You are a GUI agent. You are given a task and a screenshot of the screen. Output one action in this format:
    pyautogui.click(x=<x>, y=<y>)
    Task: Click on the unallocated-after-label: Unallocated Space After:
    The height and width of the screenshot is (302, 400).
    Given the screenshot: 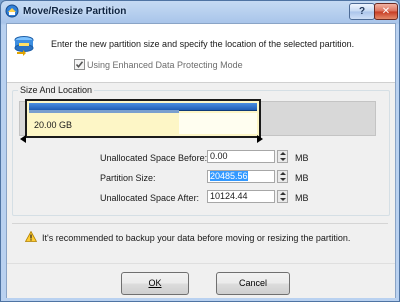 What is the action you would take?
    pyautogui.click(x=150, y=198)
    